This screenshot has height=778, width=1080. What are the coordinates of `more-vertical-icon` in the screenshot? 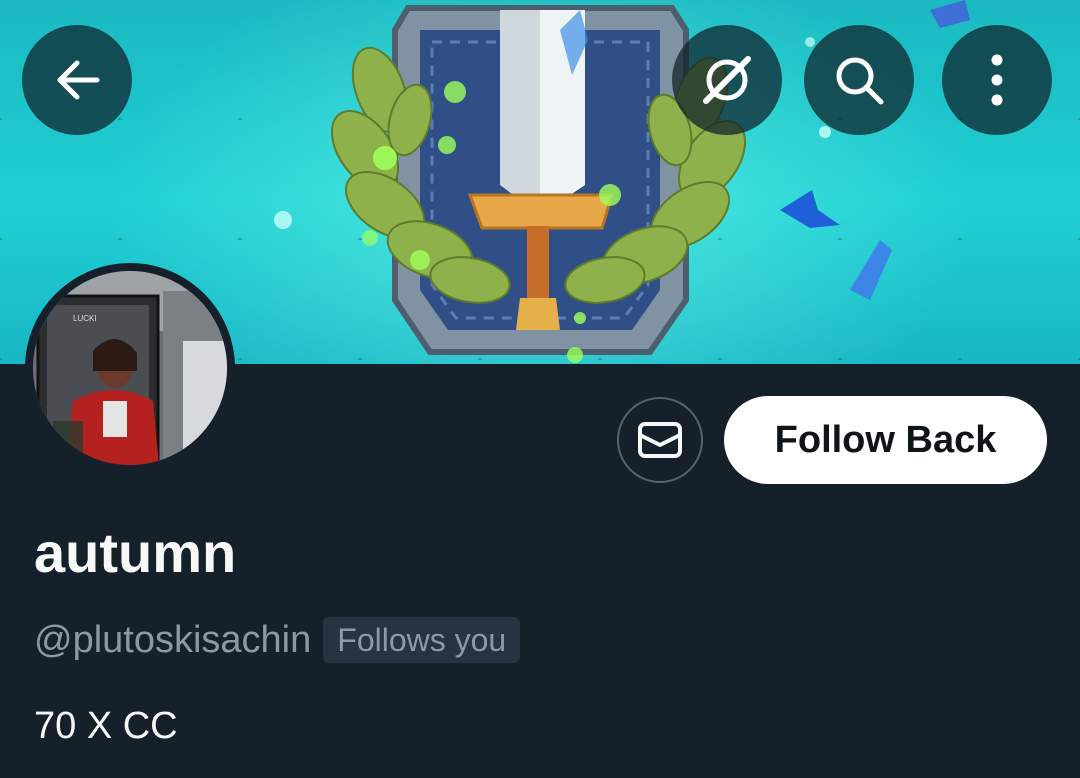 It's located at (997, 80).